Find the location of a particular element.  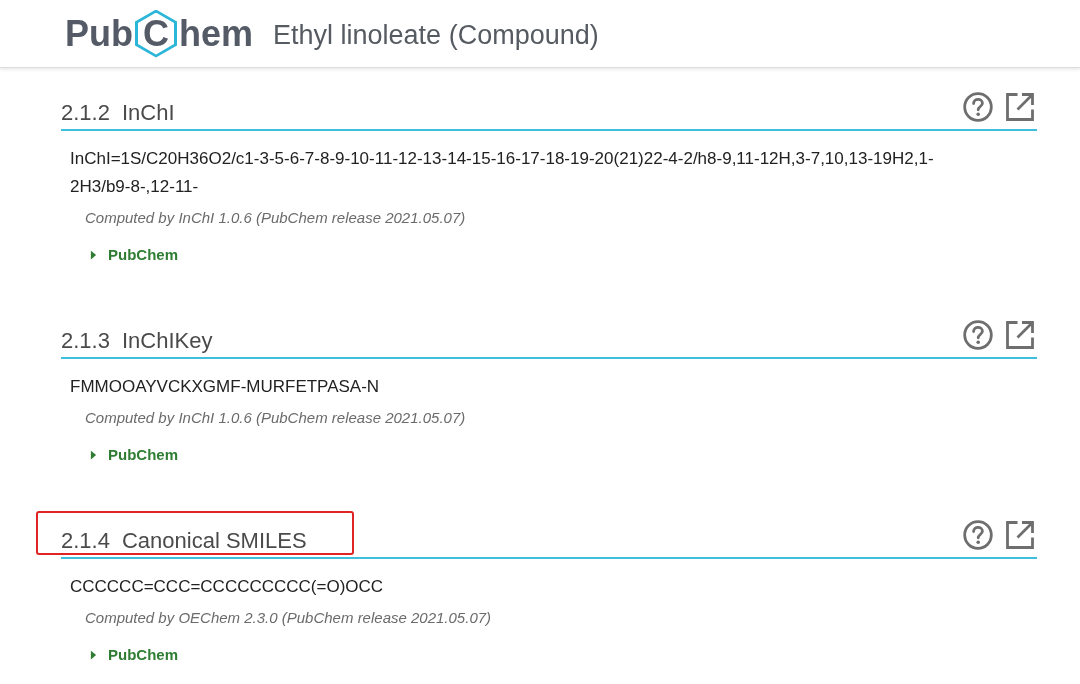

section-number: 2.1.3 is located at coordinates (85, 341).